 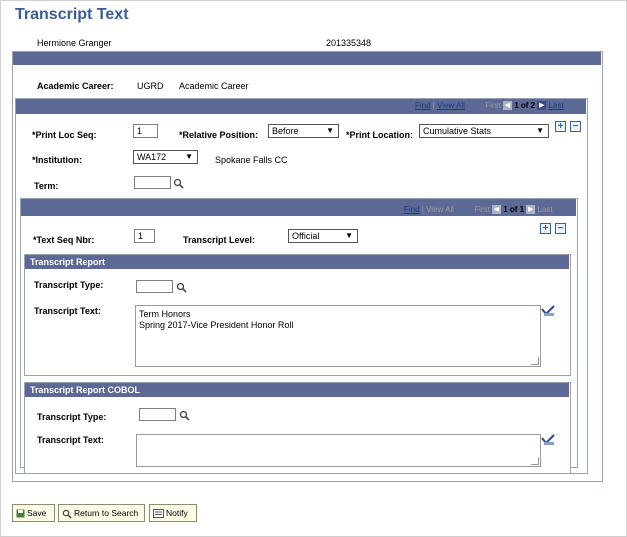 I want to click on transcript-type-label: Transcript Type:, so click(x=69, y=285).